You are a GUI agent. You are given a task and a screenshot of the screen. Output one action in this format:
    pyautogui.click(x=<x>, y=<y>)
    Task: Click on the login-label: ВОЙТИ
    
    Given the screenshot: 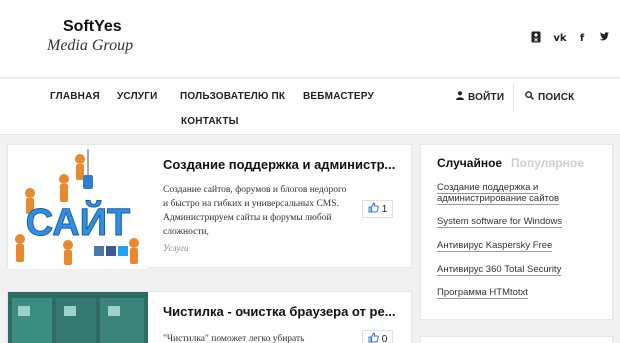 What is the action you would take?
    pyautogui.click(x=486, y=97)
    